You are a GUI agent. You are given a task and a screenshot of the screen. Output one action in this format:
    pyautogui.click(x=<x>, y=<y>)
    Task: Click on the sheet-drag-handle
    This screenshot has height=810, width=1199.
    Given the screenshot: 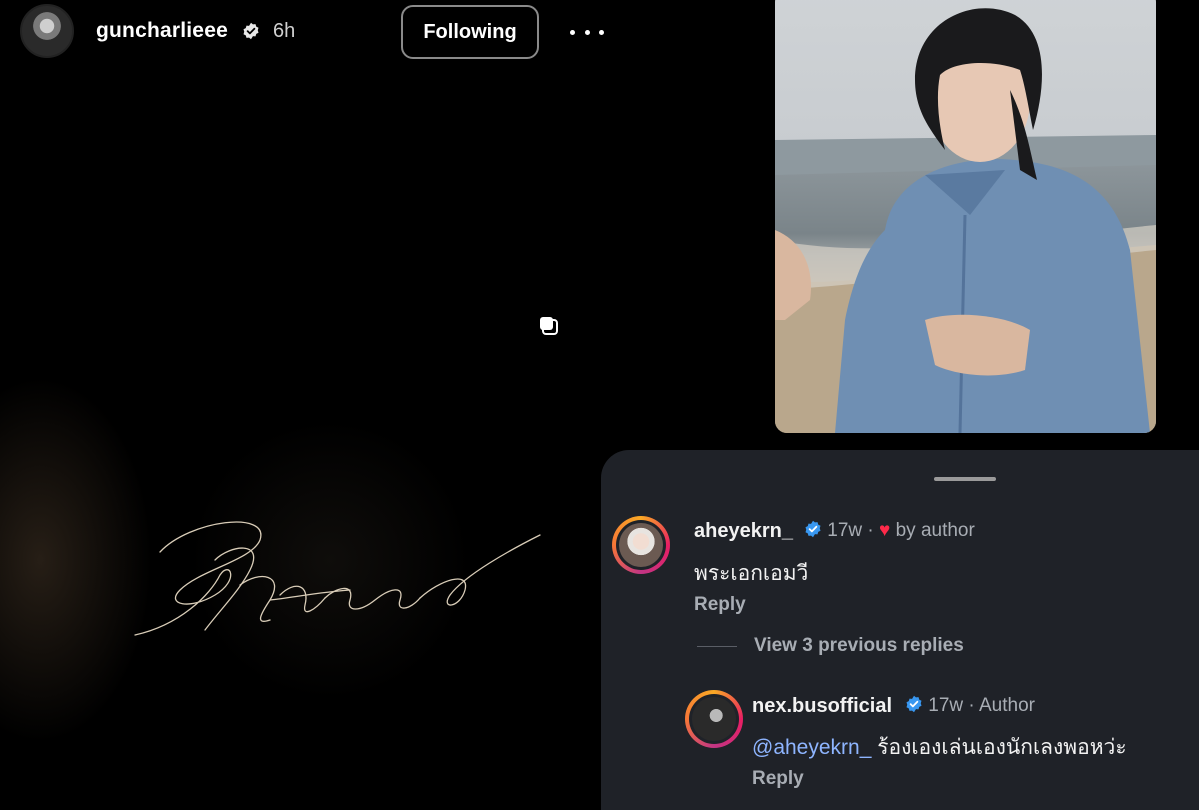 What is the action you would take?
    pyautogui.click(x=965, y=479)
    